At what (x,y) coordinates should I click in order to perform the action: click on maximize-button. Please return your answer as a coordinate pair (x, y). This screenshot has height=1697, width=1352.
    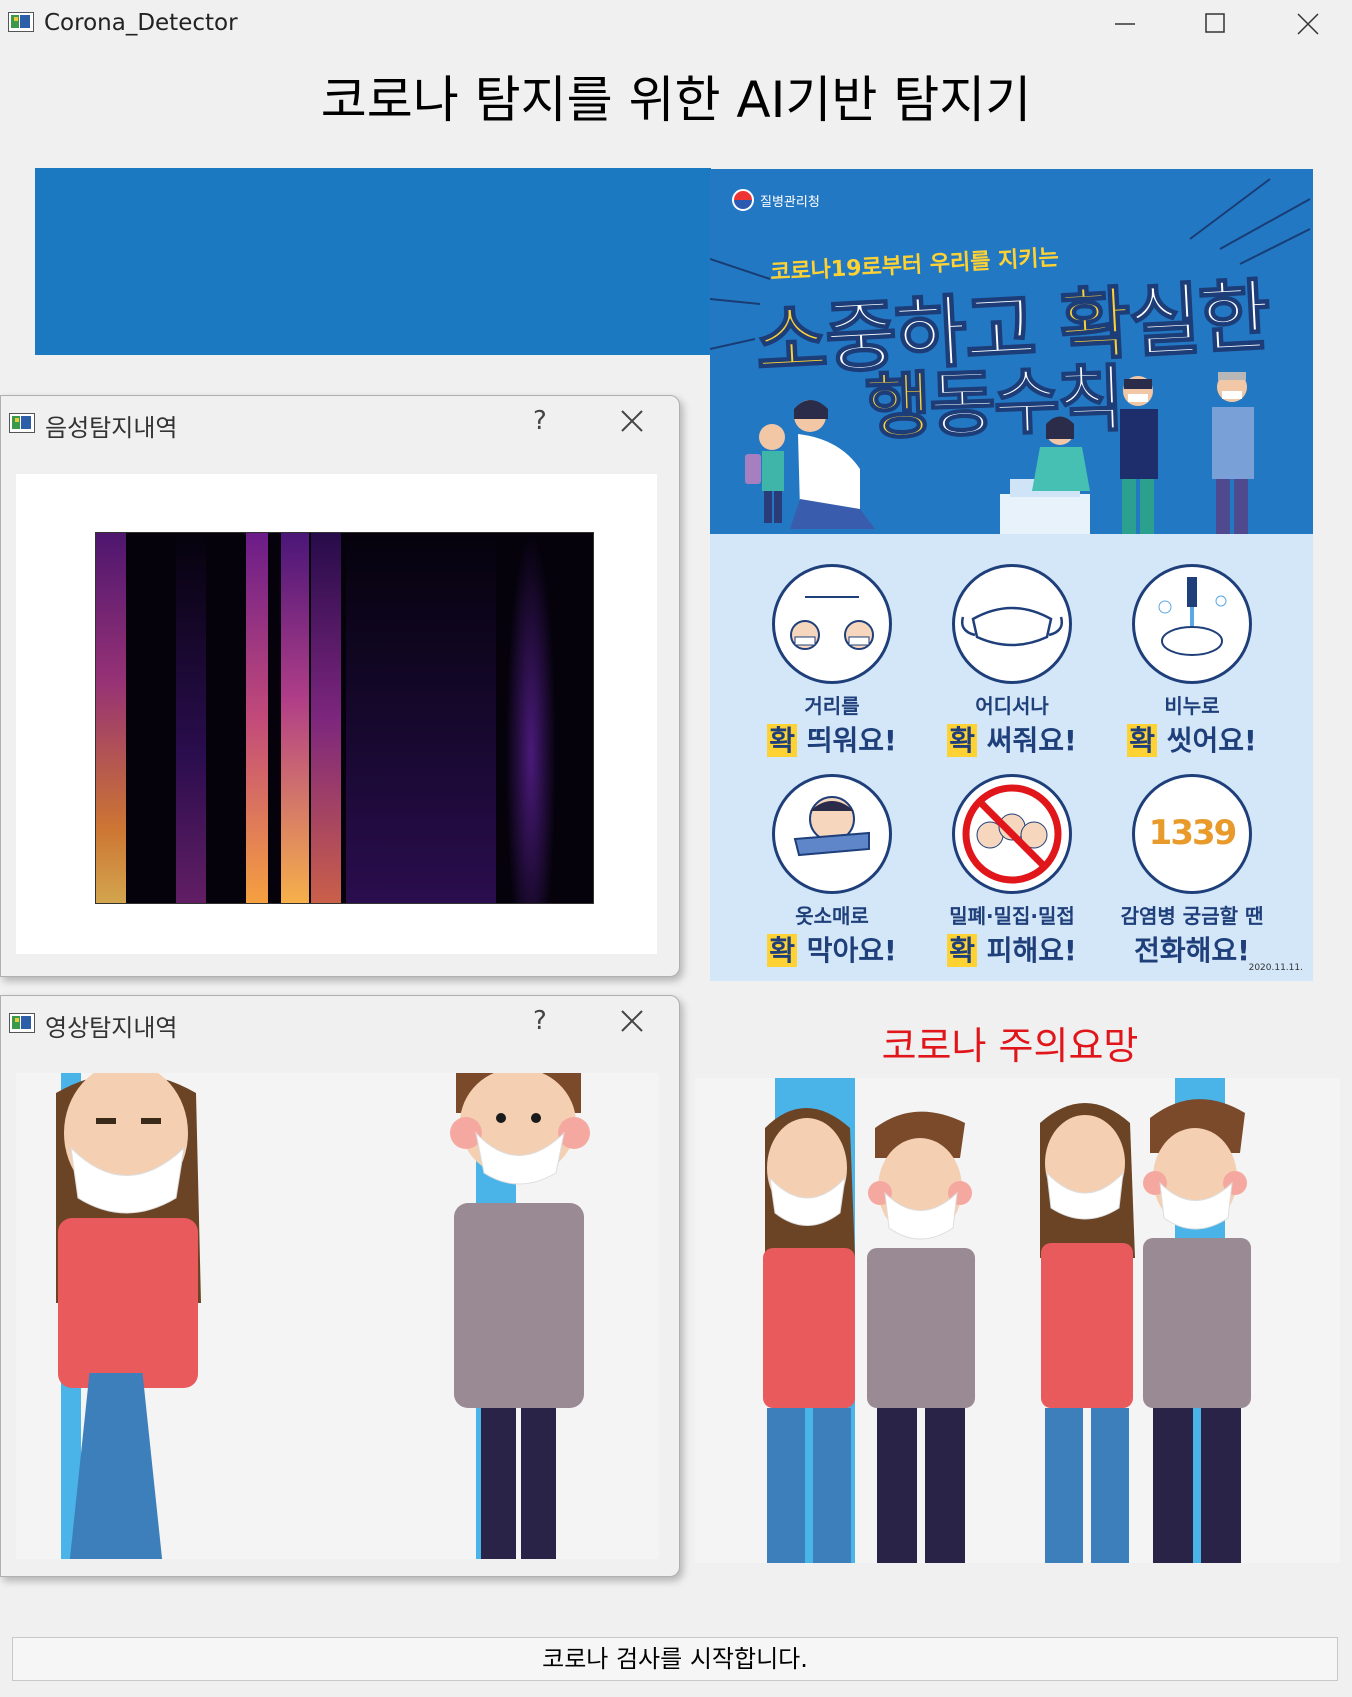
    Looking at the image, I should click on (1215, 24).